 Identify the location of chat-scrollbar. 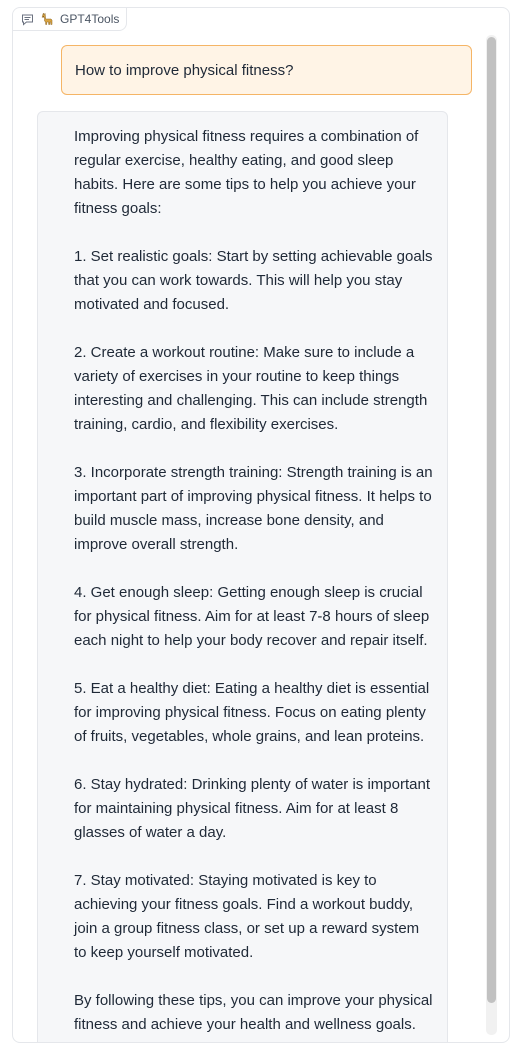
(491, 535).